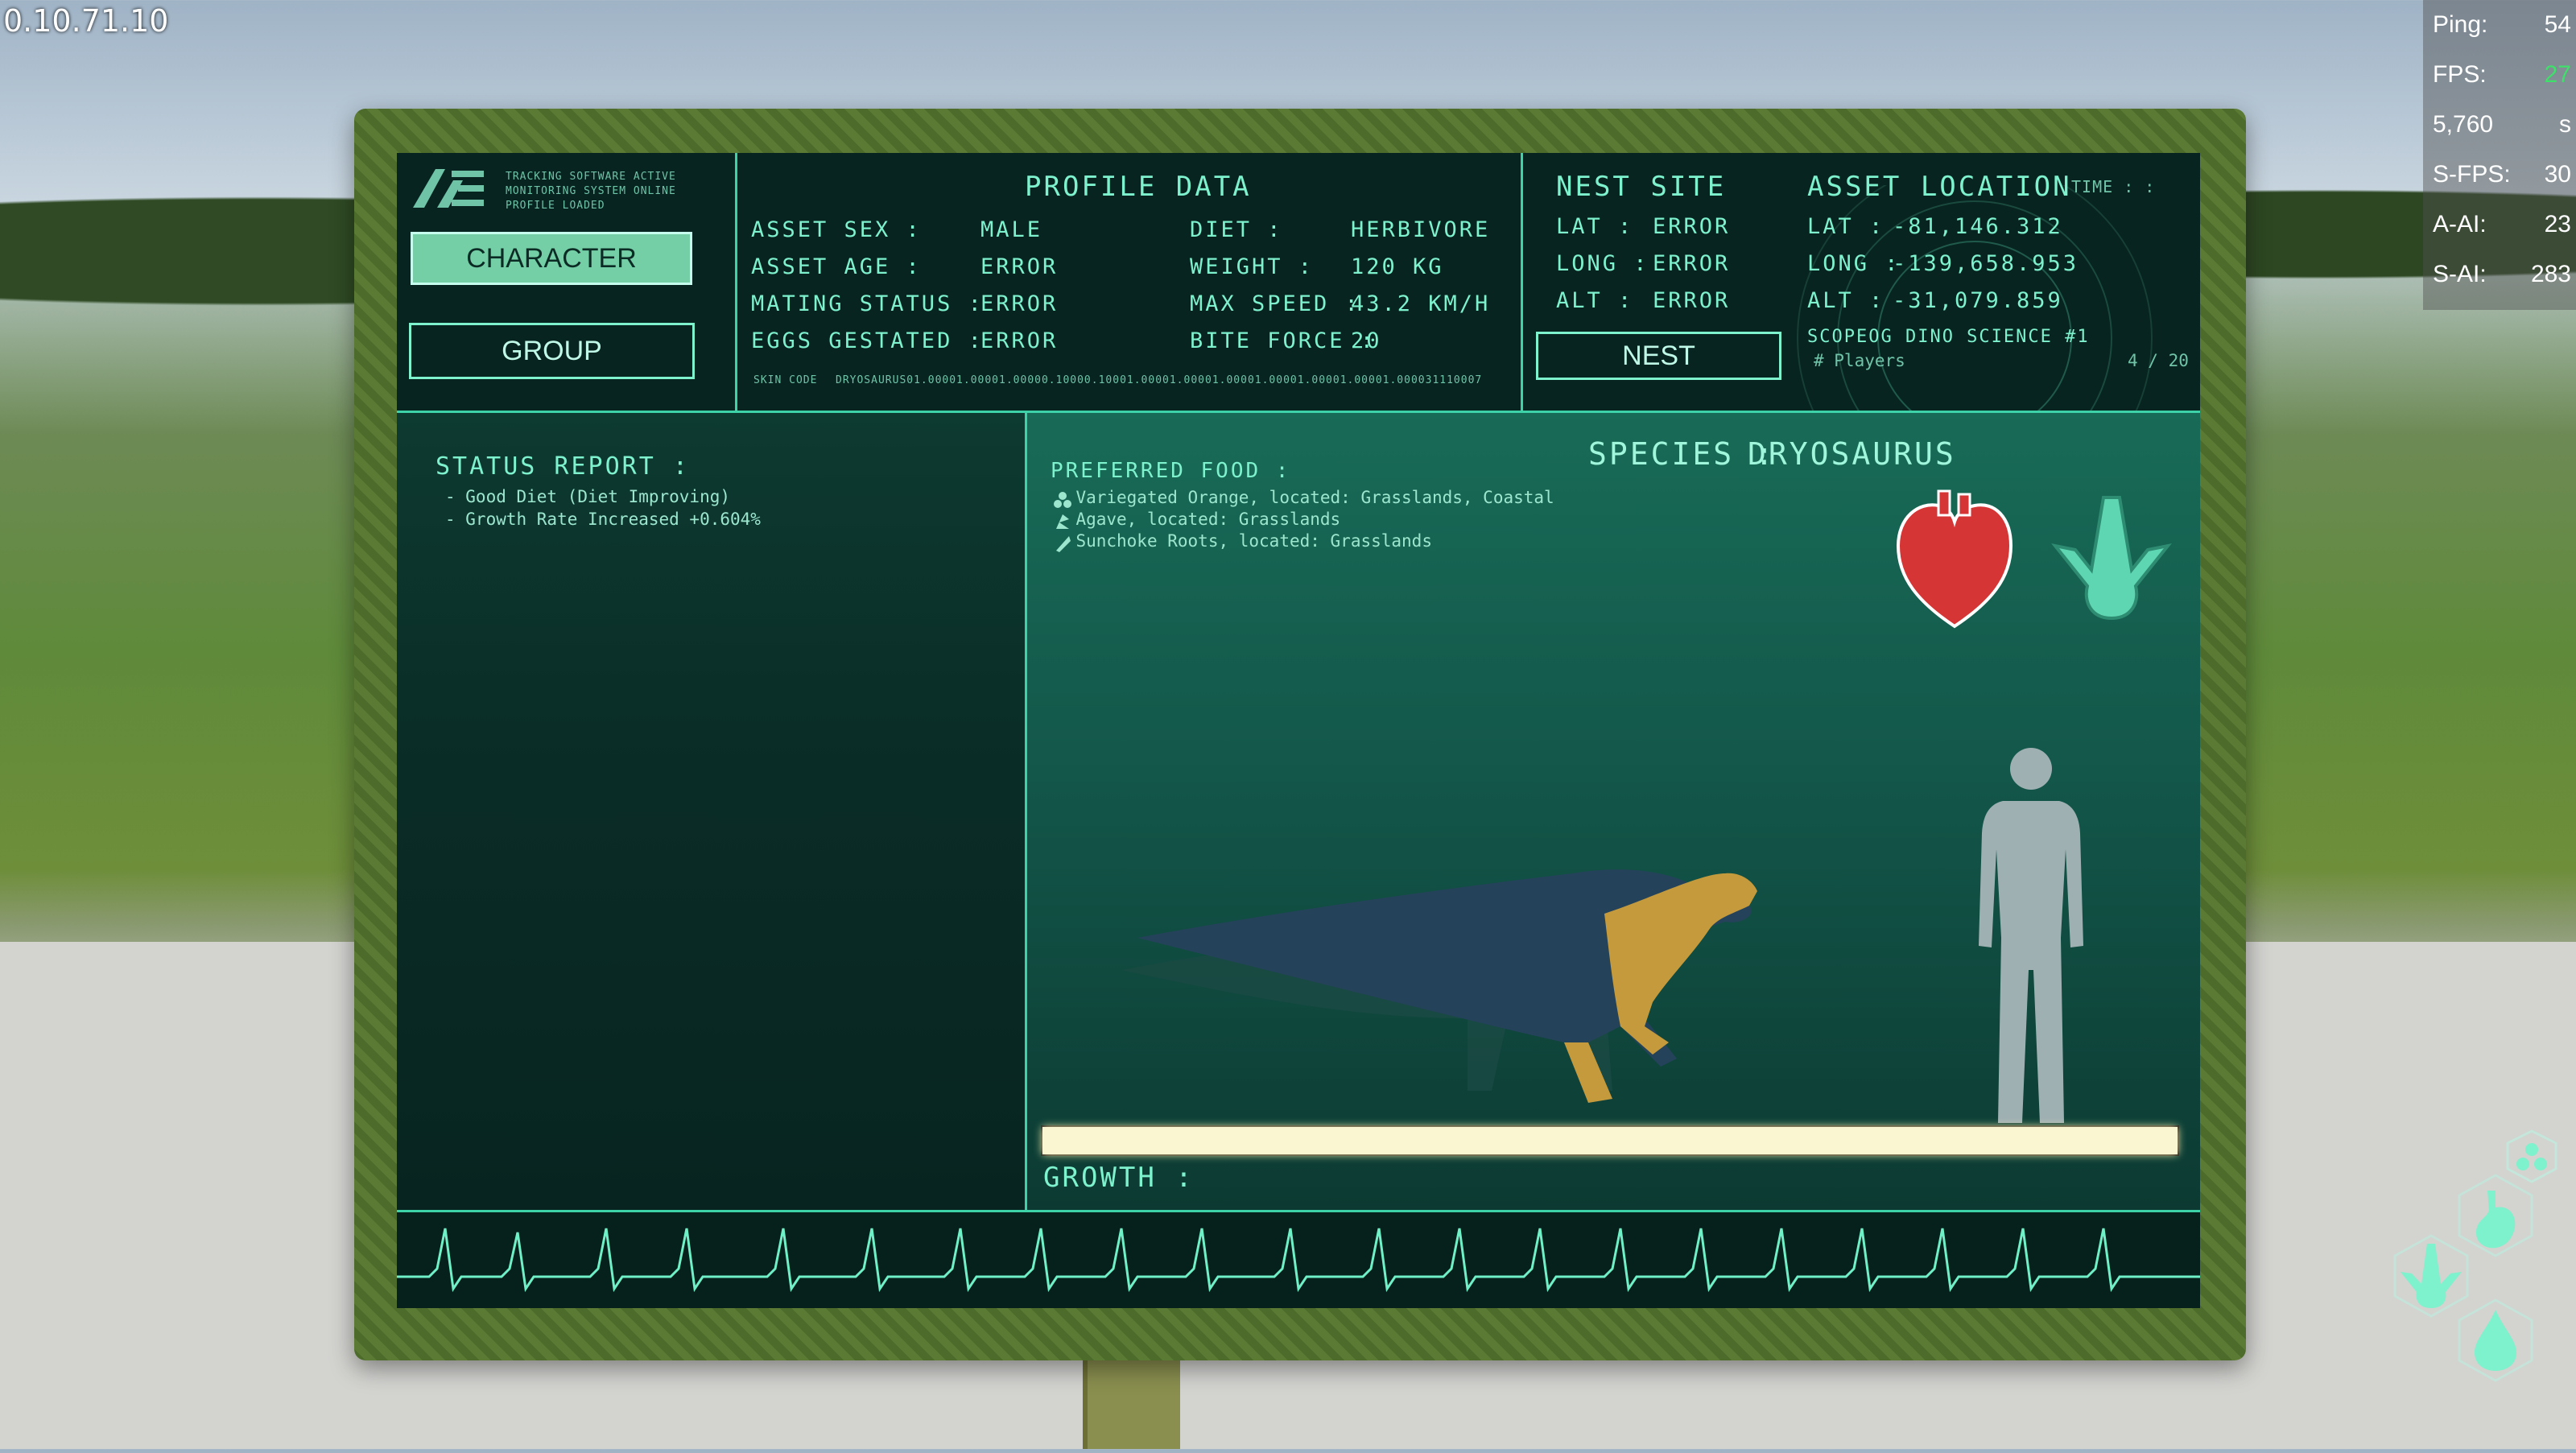  What do you see at coordinates (2502, 174) in the screenshot?
I see `stat-server-fps: S-FPS: 30` at bounding box center [2502, 174].